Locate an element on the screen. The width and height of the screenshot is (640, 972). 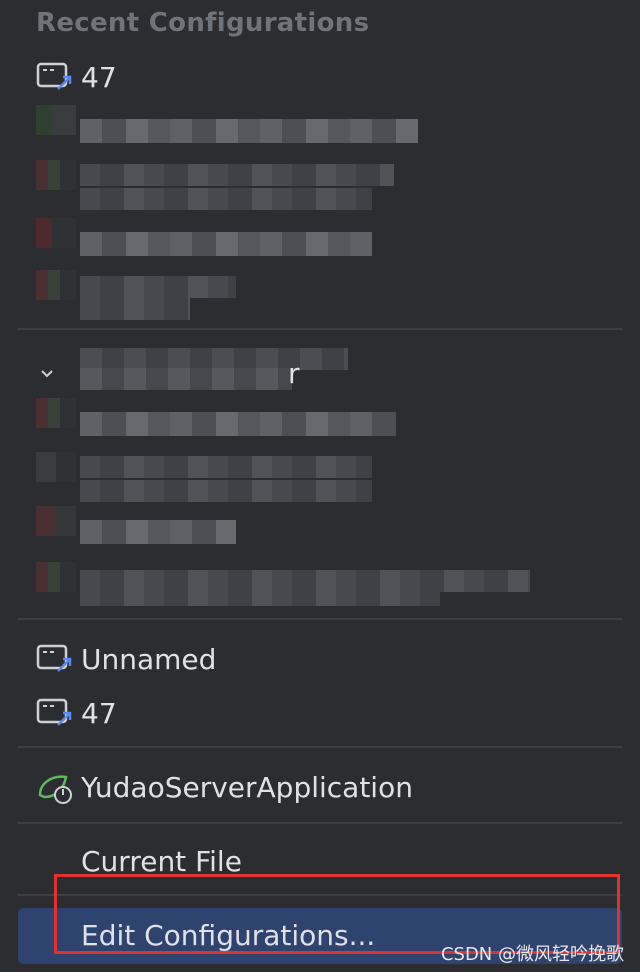
config-item-yudao-server: YudaoServerApplication is located at coordinates (320, 787).